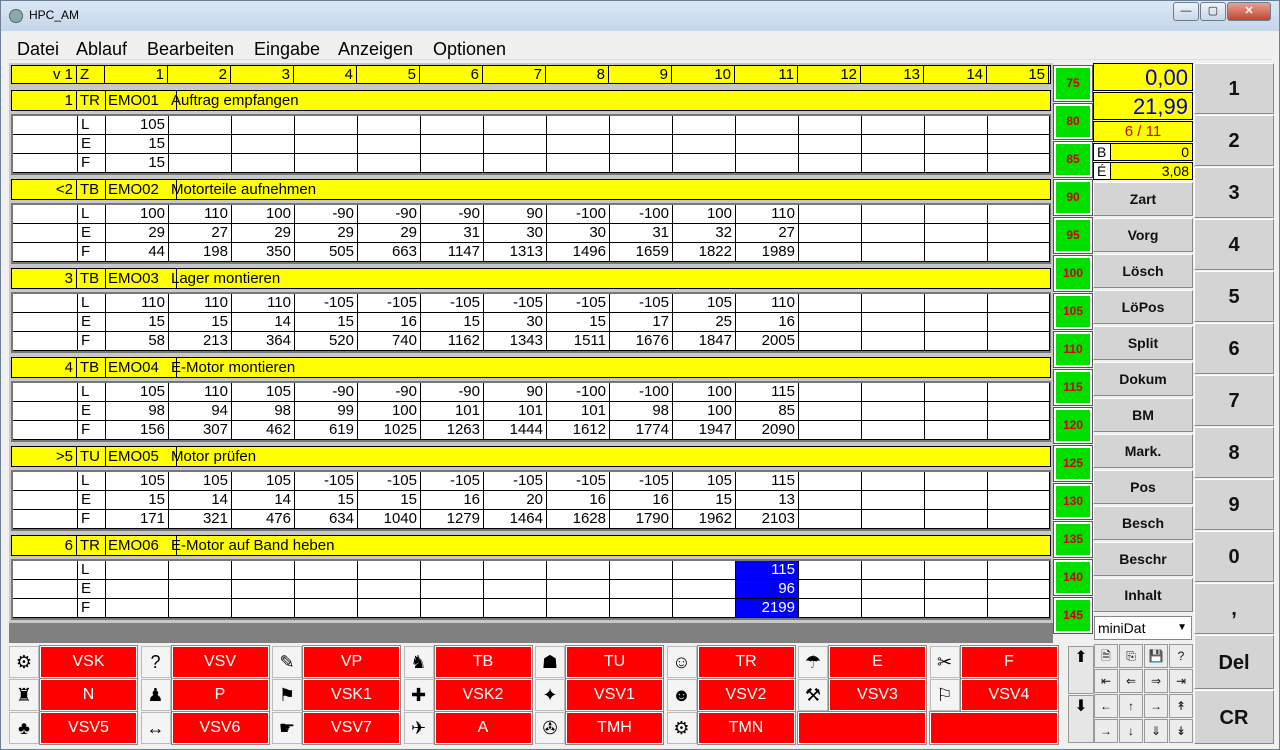 The width and height of the screenshot is (1280, 750). Describe the element at coordinates (351, 662) in the screenshot. I see `symbol-button: VP` at that location.